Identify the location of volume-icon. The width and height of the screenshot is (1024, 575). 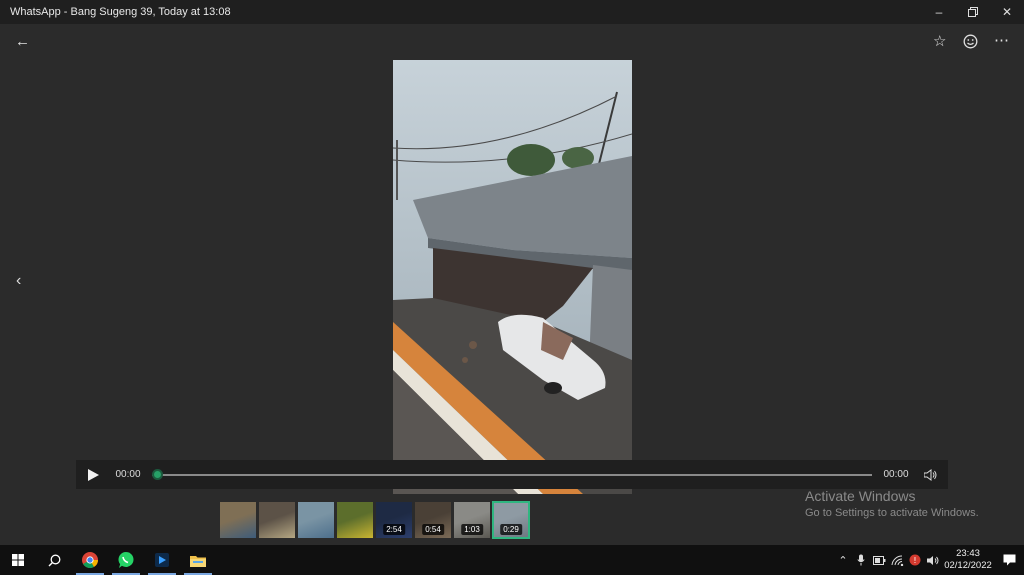
(930, 474).